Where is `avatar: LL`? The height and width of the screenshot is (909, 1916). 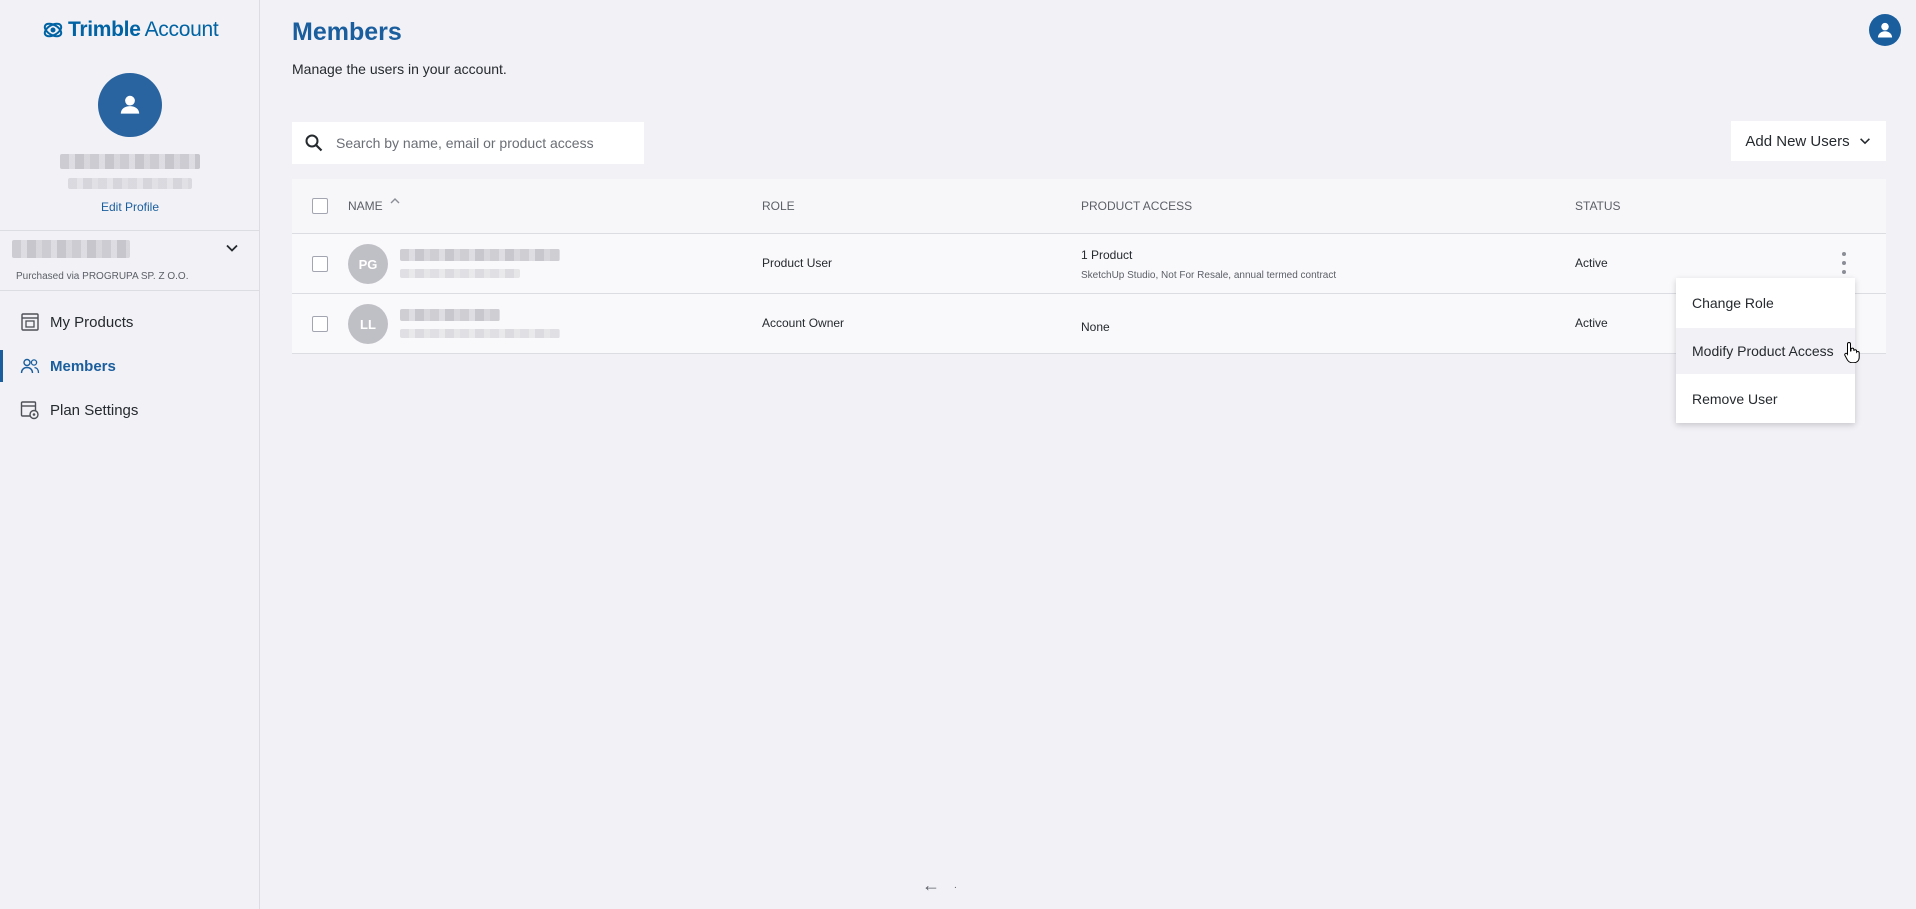
avatar: LL is located at coordinates (368, 324).